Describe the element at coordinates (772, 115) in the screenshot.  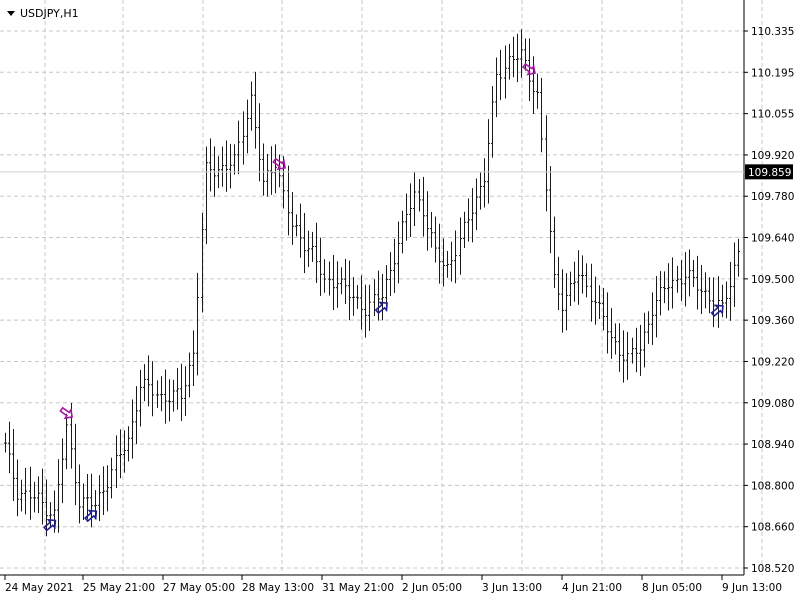
I see `price-tick-label: 110.055` at that location.